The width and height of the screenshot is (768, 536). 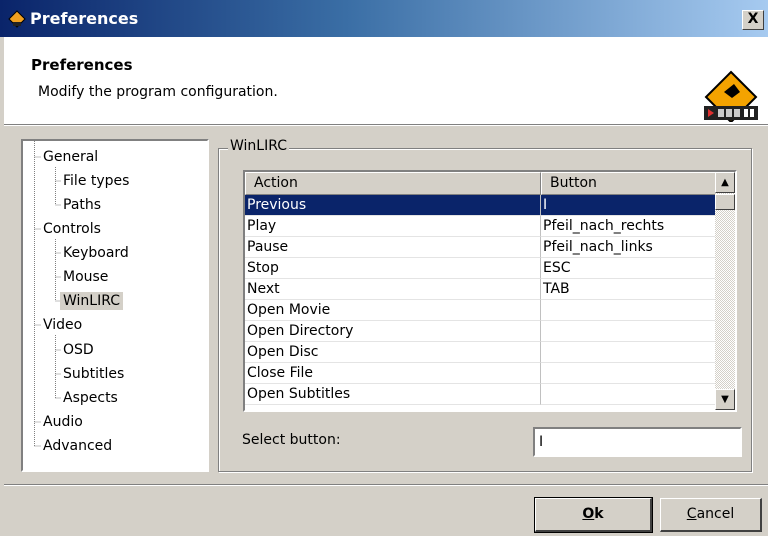 What do you see at coordinates (386, 511) in the screenshot?
I see `dialog-footer` at bounding box center [386, 511].